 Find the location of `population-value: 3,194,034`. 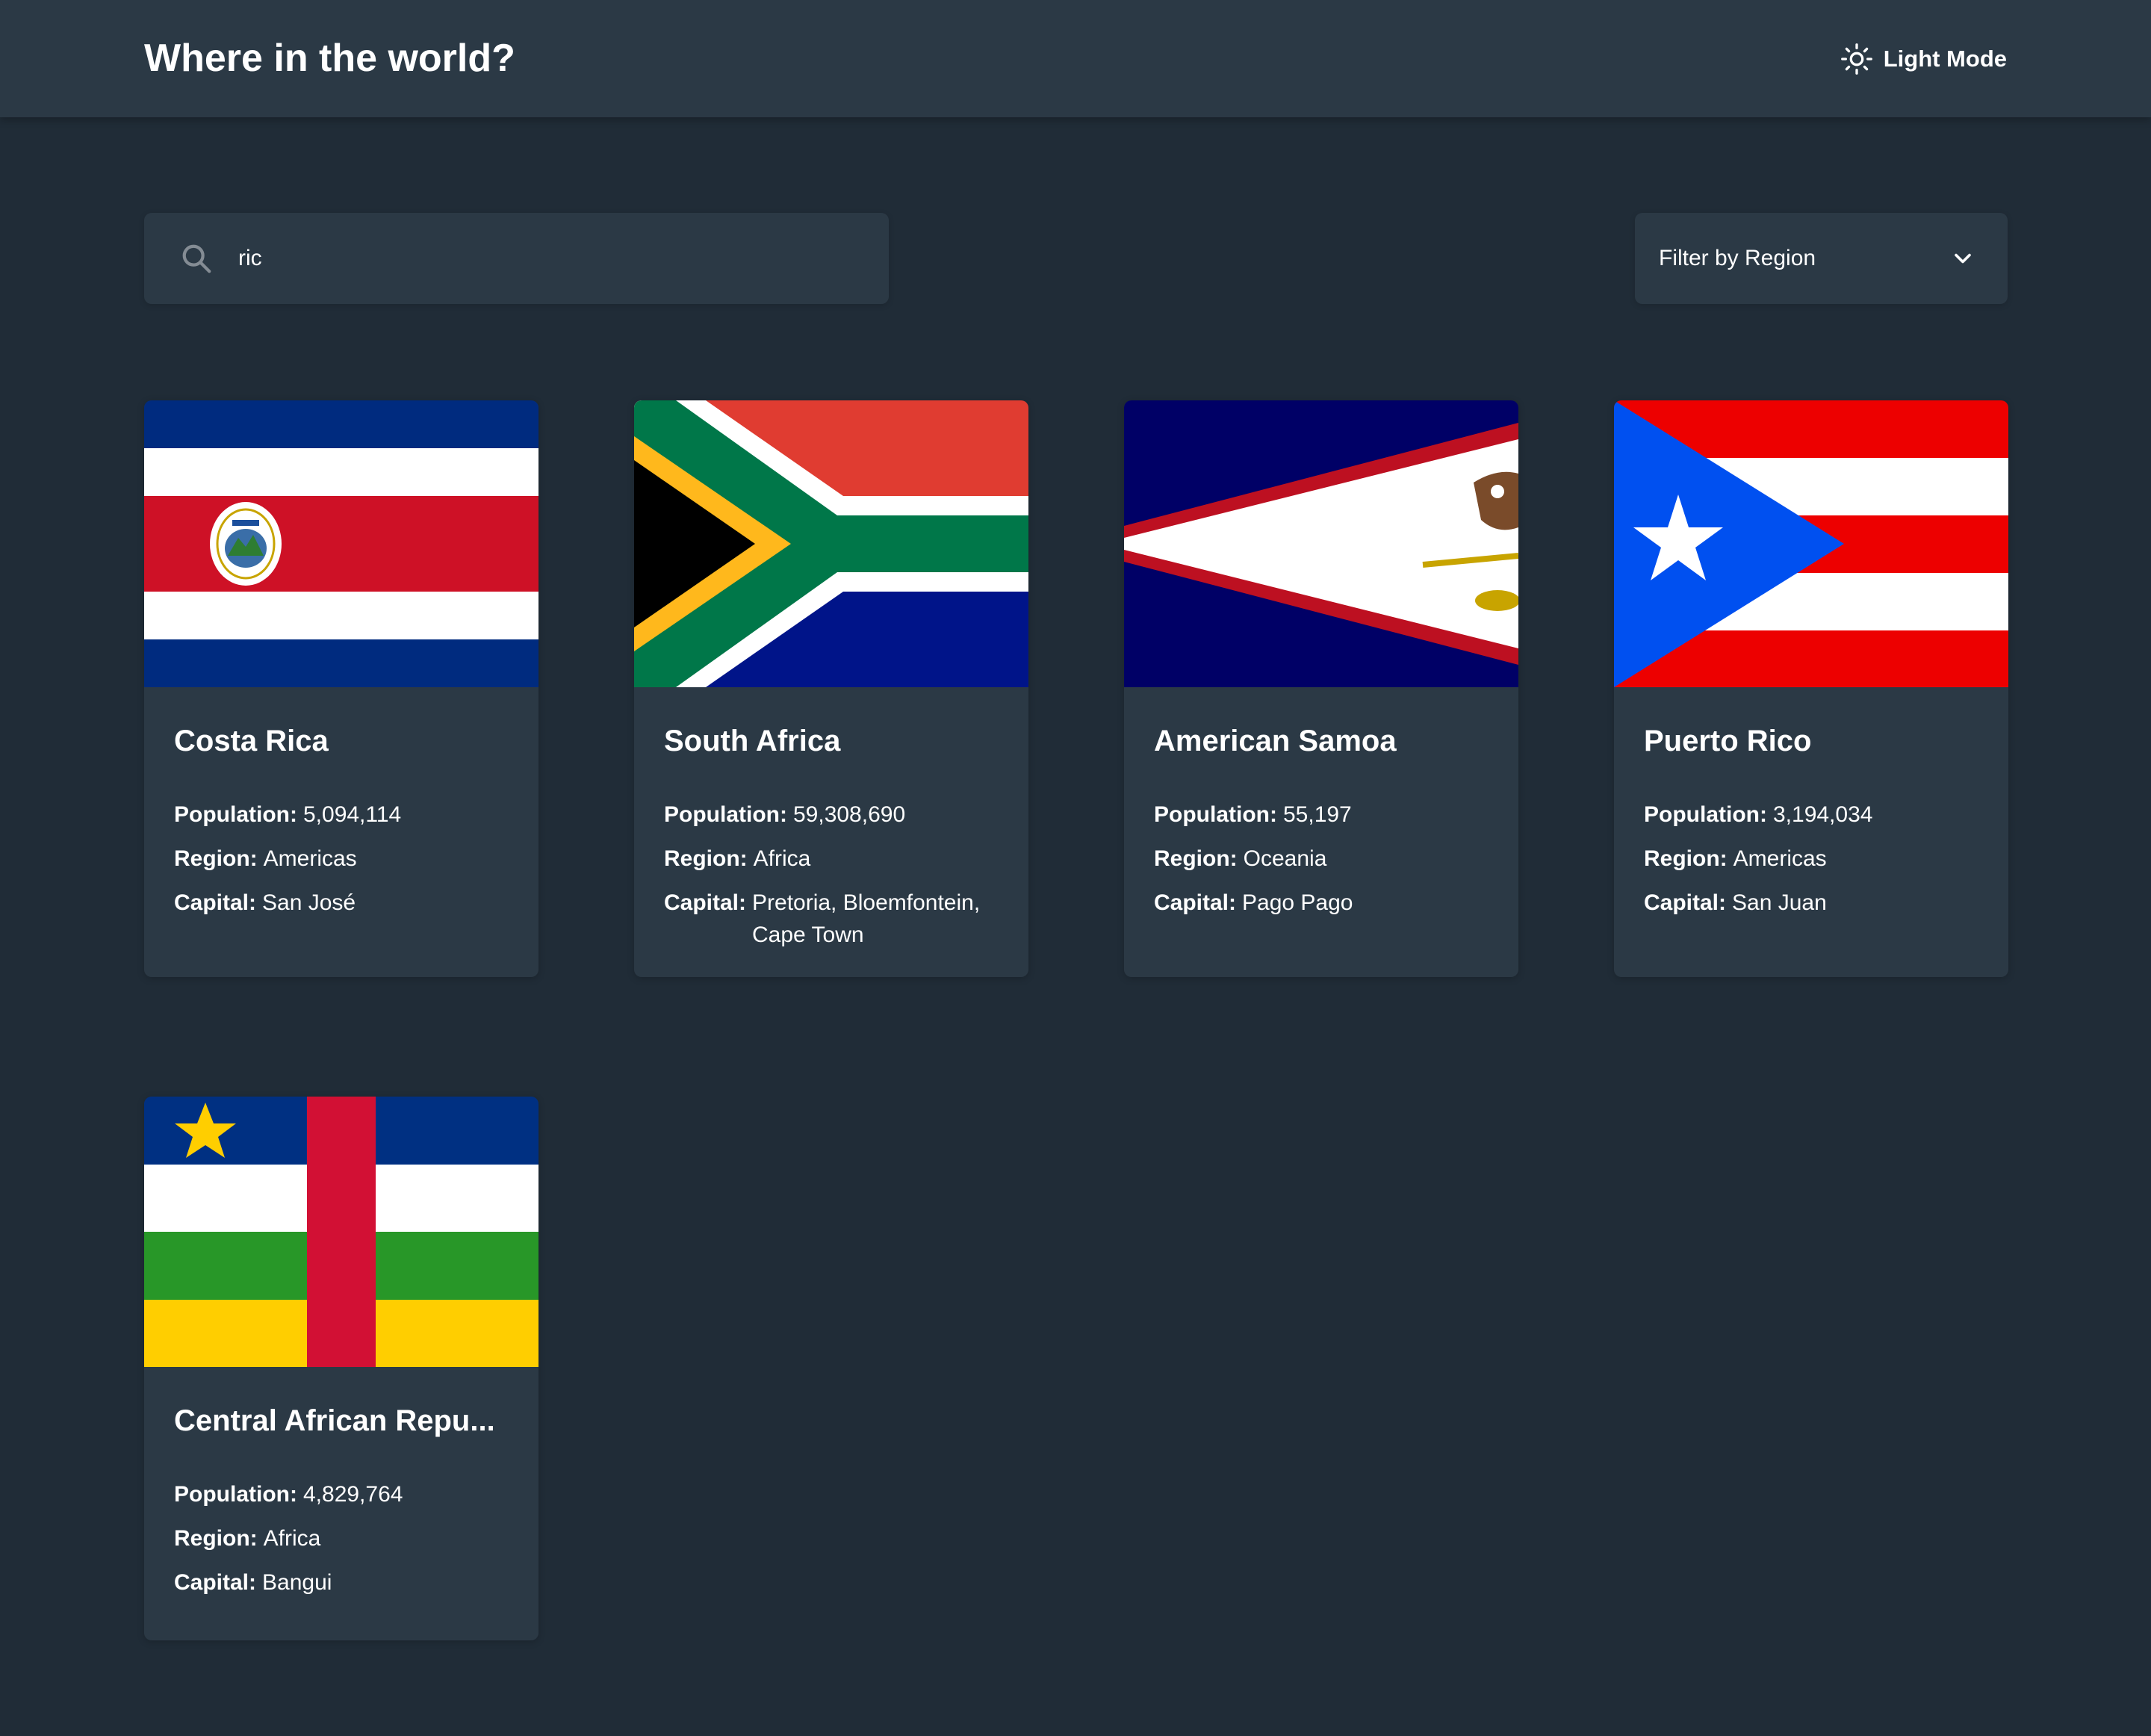

population-value: 3,194,034 is located at coordinates (1822, 814).